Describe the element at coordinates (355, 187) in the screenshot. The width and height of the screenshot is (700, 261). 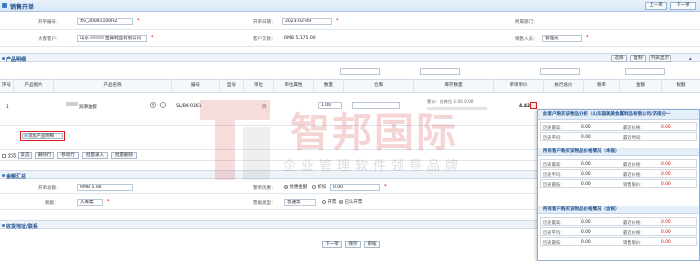
I see `discount-input: 0.00` at that location.